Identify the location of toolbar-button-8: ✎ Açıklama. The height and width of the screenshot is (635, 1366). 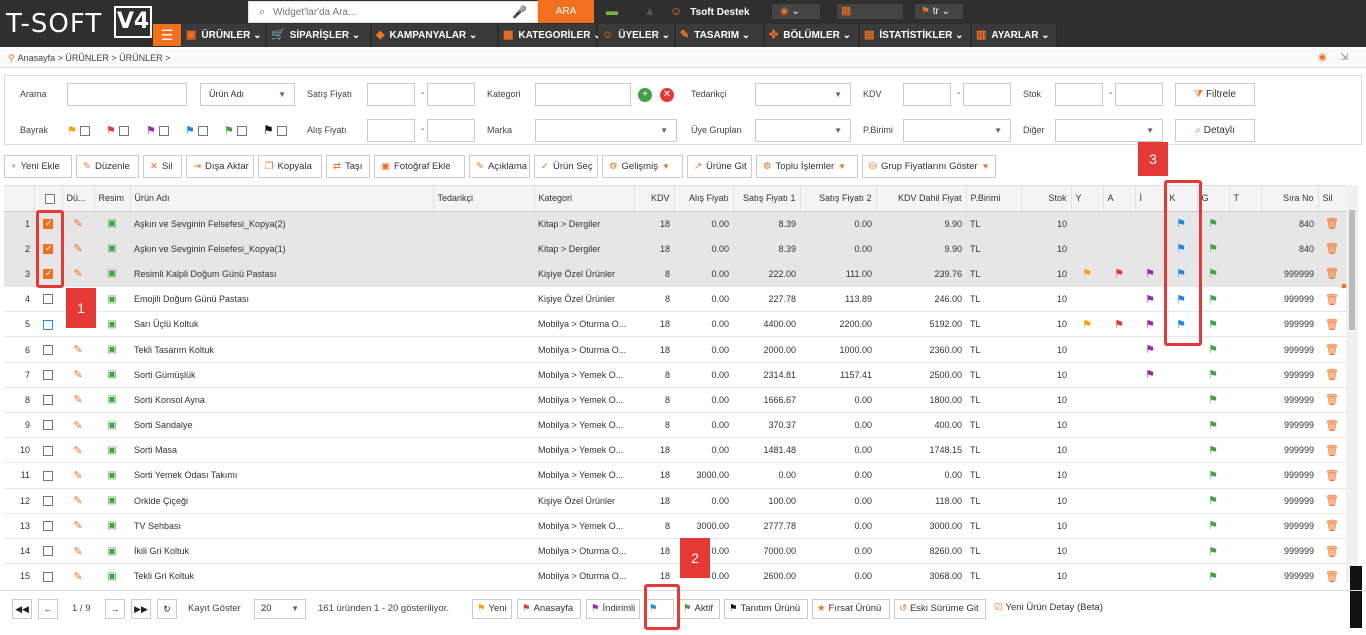
(499, 166).